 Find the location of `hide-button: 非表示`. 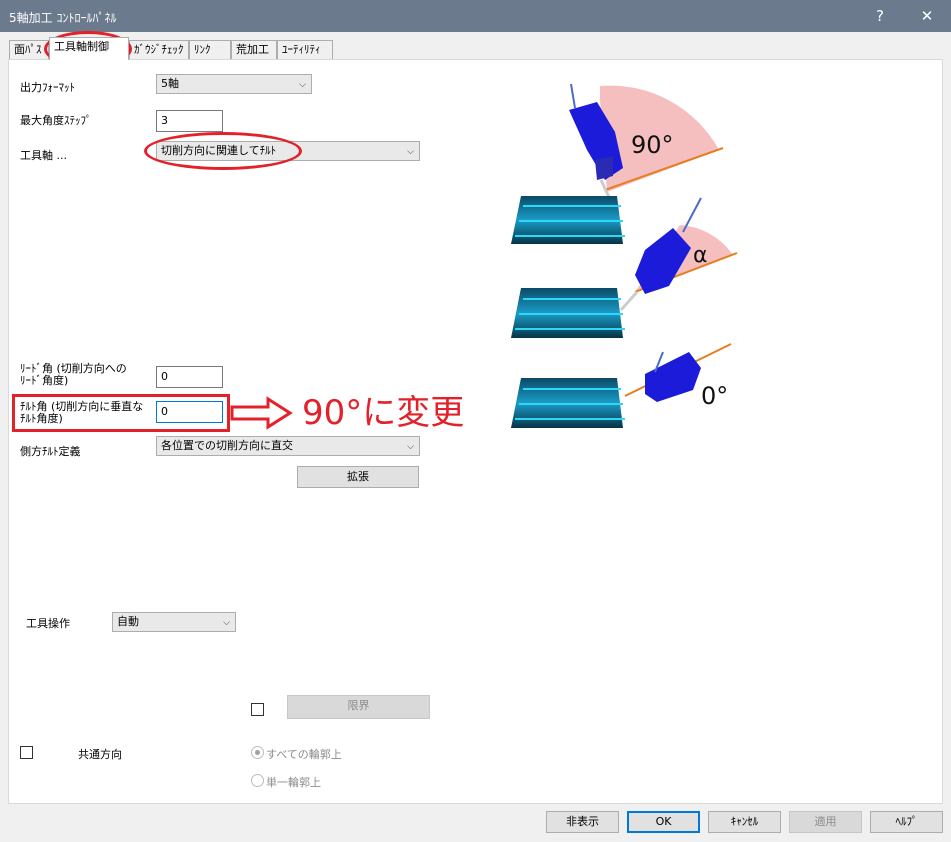

hide-button: 非表示 is located at coordinates (582, 822).